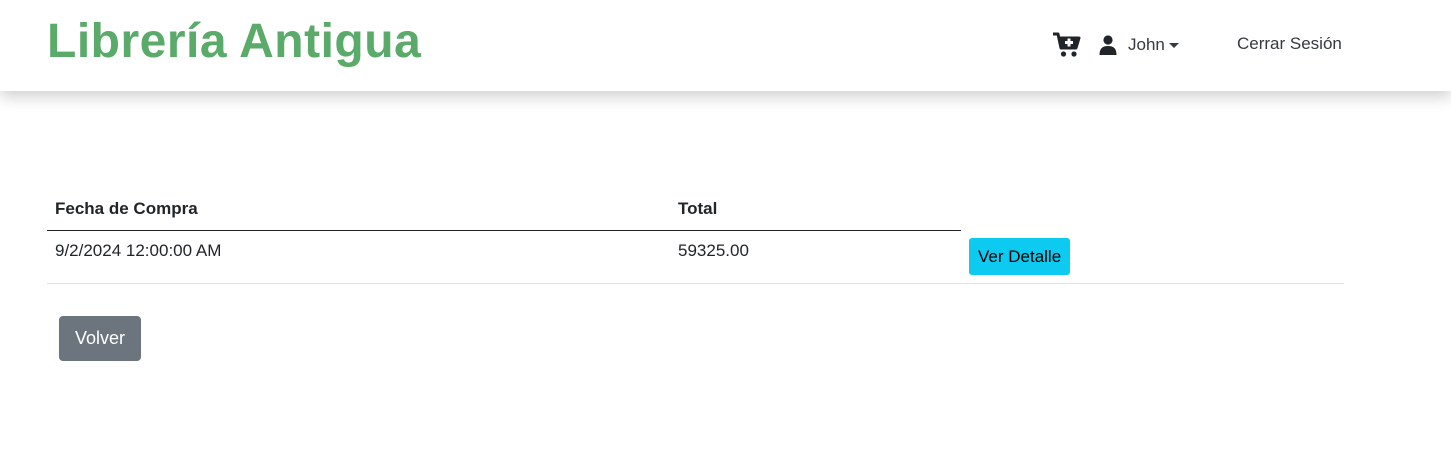 The height and width of the screenshot is (473, 1451). What do you see at coordinates (815, 211) in the screenshot?
I see `column-header-total: Total` at bounding box center [815, 211].